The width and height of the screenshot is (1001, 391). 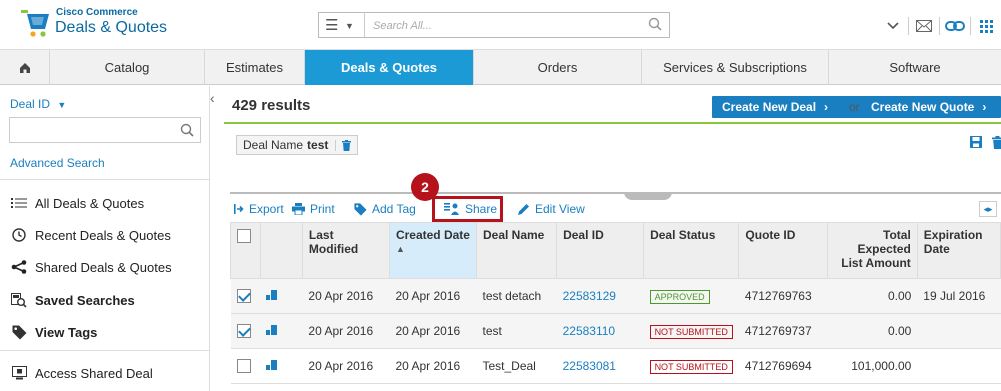 I want to click on cell-deal-name: test, so click(x=516, y=331).